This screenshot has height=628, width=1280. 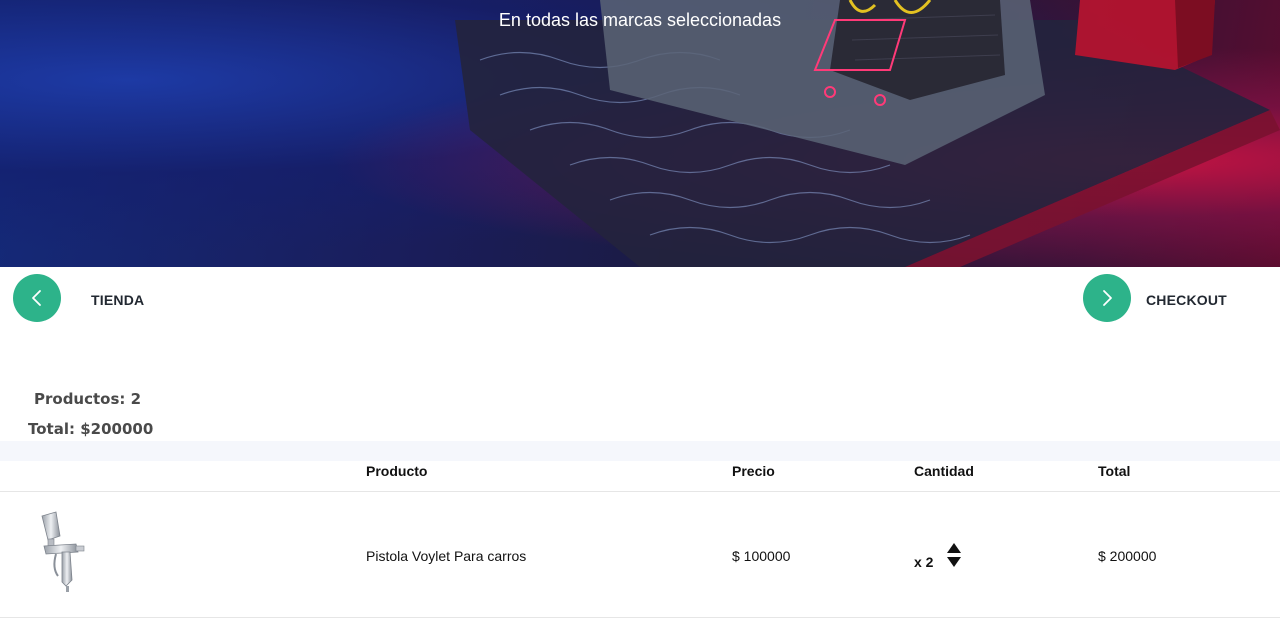 What do you see at coordinates (640, 491) in the screenshot?
I see `header-divider` at bounding box center [640, 491].